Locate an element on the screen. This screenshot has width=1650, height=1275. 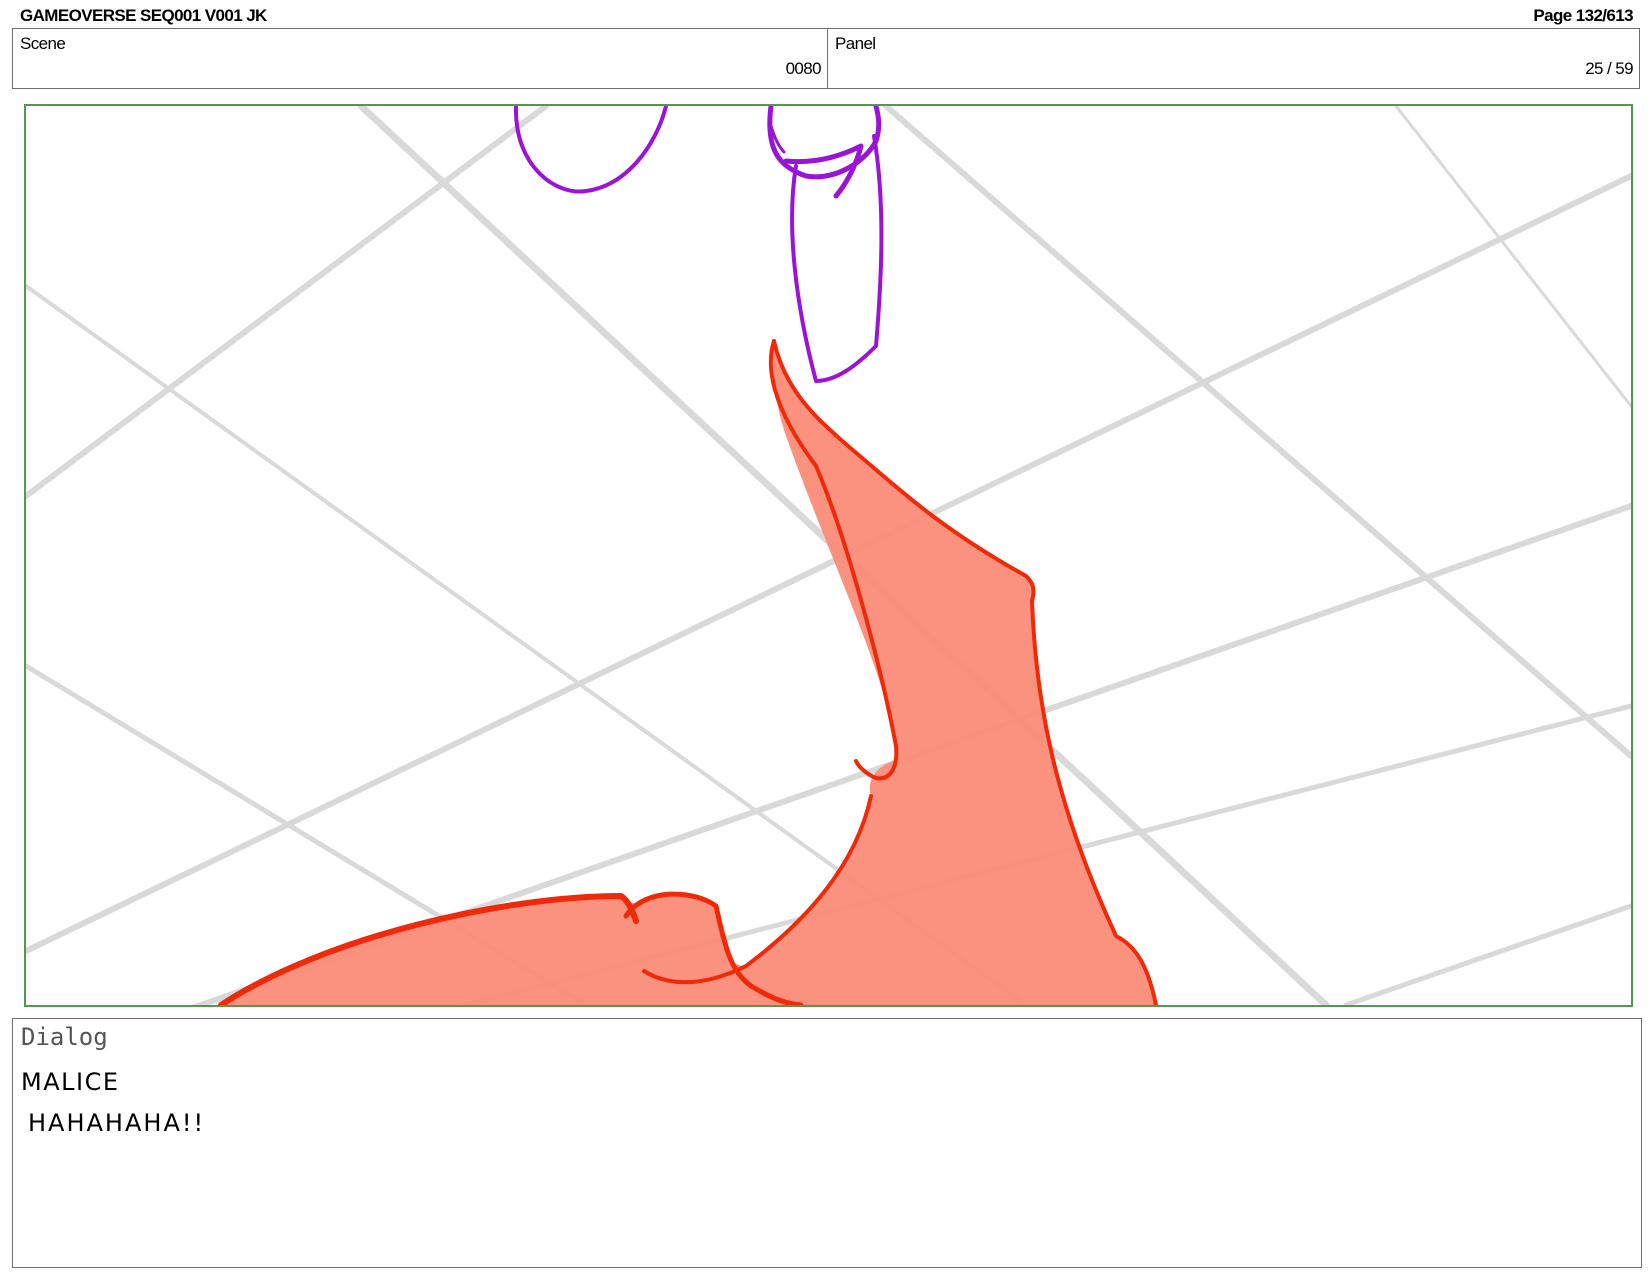
page-number: Page 132/613 is located at coordinates (1583, 15).